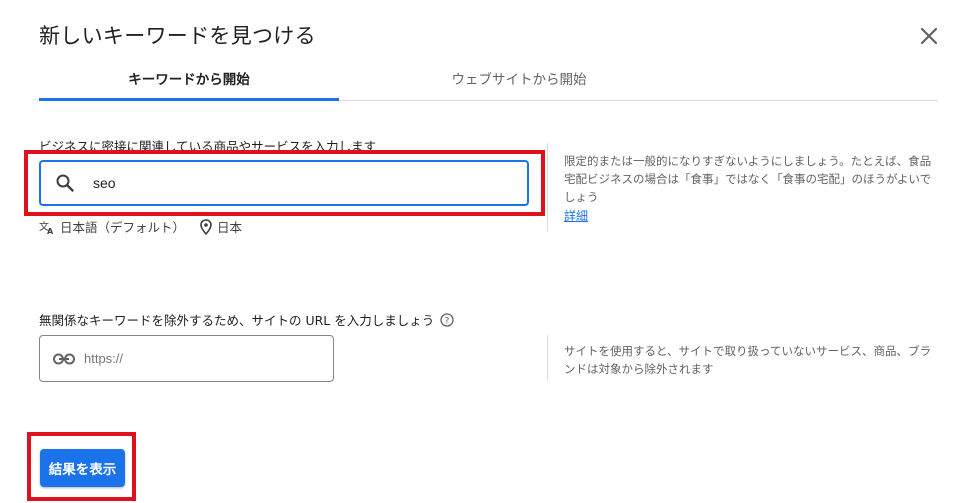 The width and height of the screenshot is (973, 503). I want to click on url-label-row: 無関係なキーワードを除外するため、サイトの URL を入力しましょう ?, so click(246, 319).